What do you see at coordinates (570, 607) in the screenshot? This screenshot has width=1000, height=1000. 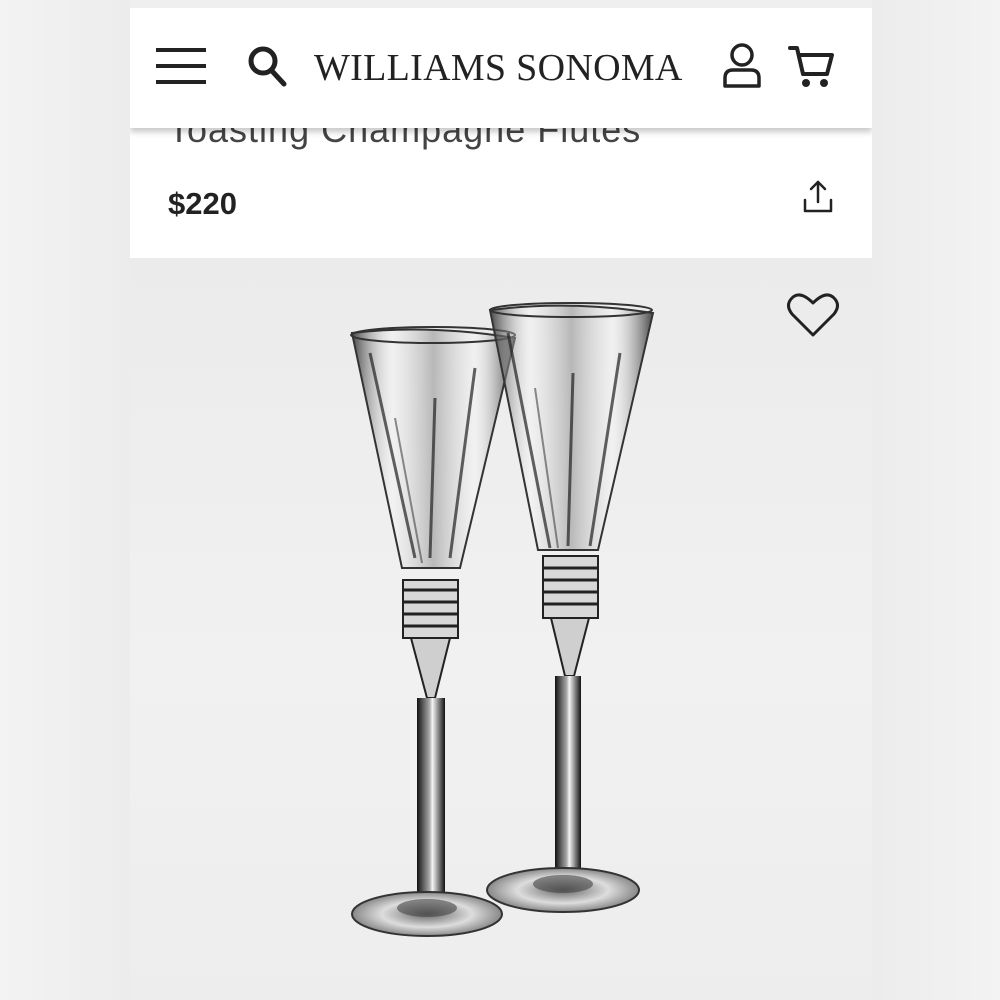 I see `right-flute` at bounding box center [570, 607].